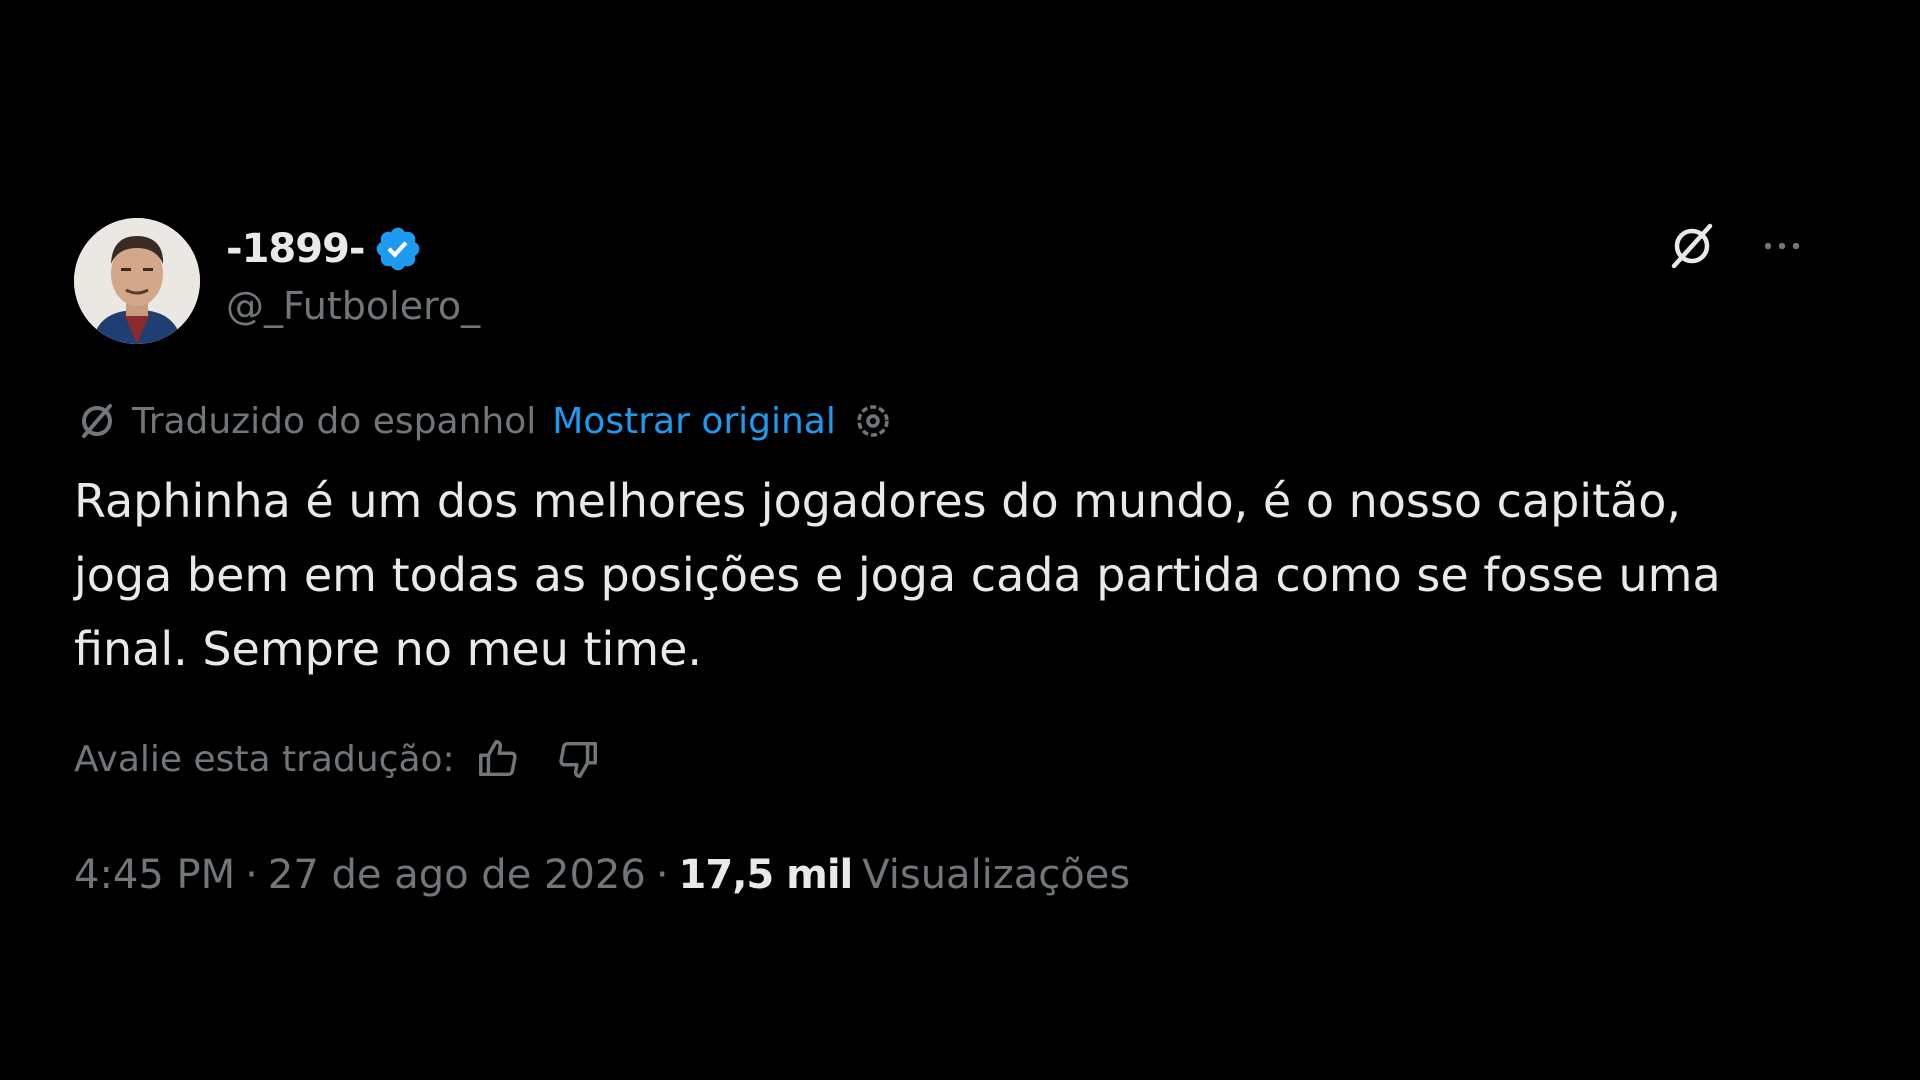 The height and width of the screenshot is (1080, 1920). I want to click on translation-bar: Traduzido do espanhol Mostrar original, so click(485, 421).